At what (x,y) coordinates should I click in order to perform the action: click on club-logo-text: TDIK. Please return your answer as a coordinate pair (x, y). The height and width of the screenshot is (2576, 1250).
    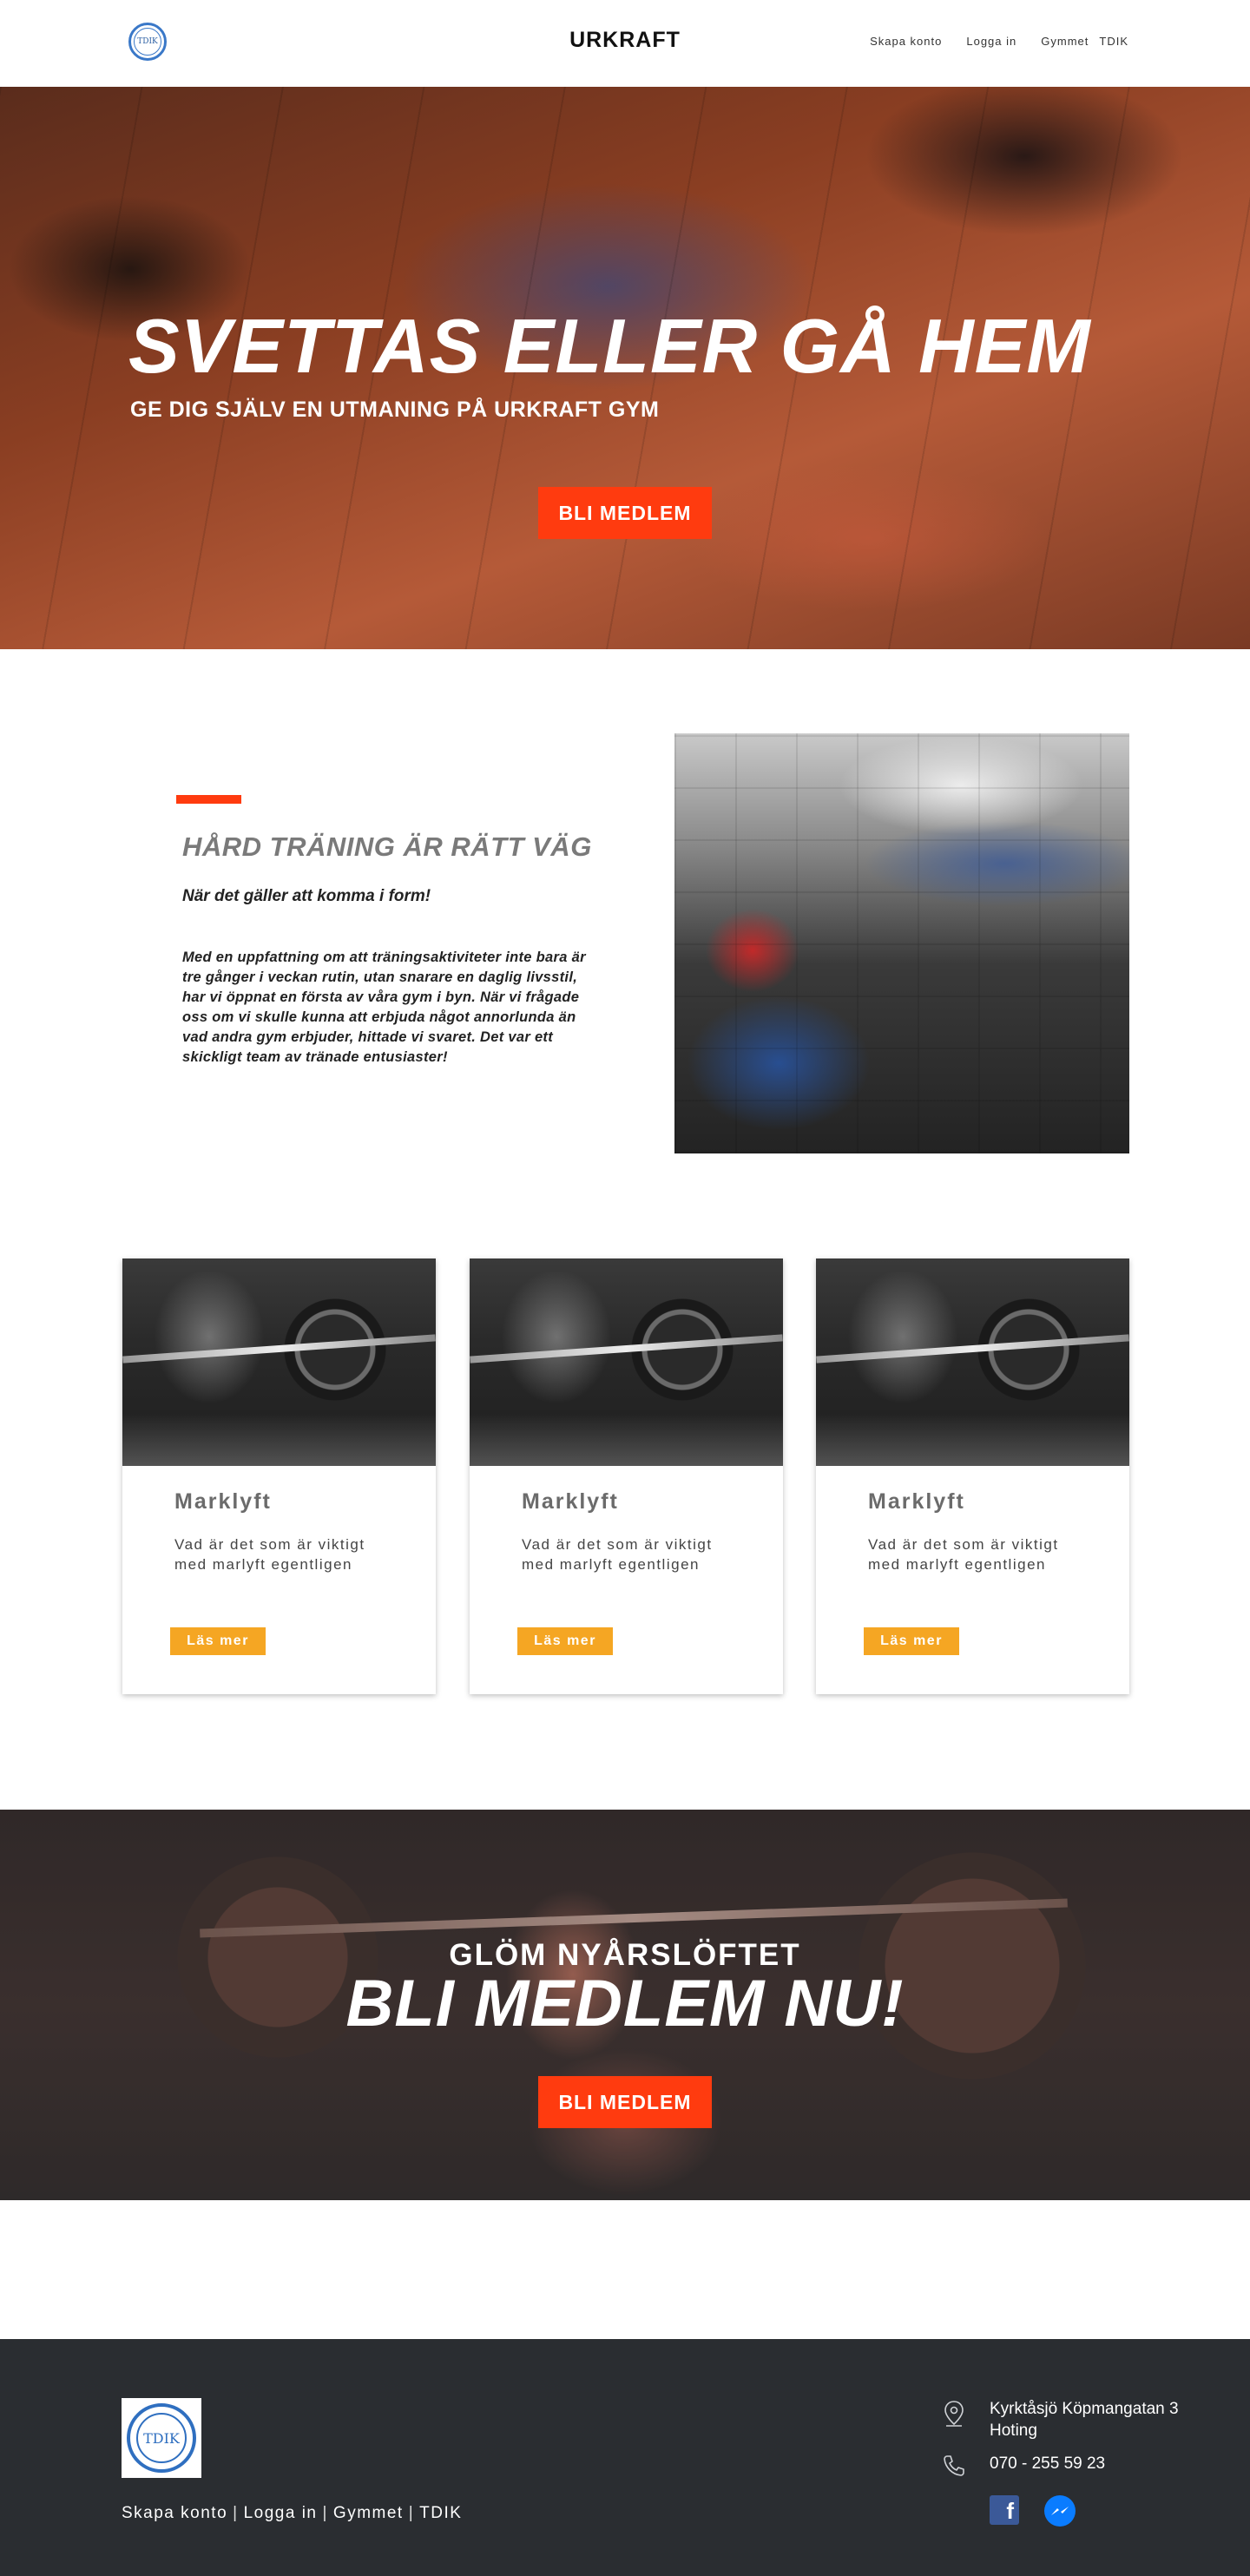
    Looking at the image, I should click on (147, 42).